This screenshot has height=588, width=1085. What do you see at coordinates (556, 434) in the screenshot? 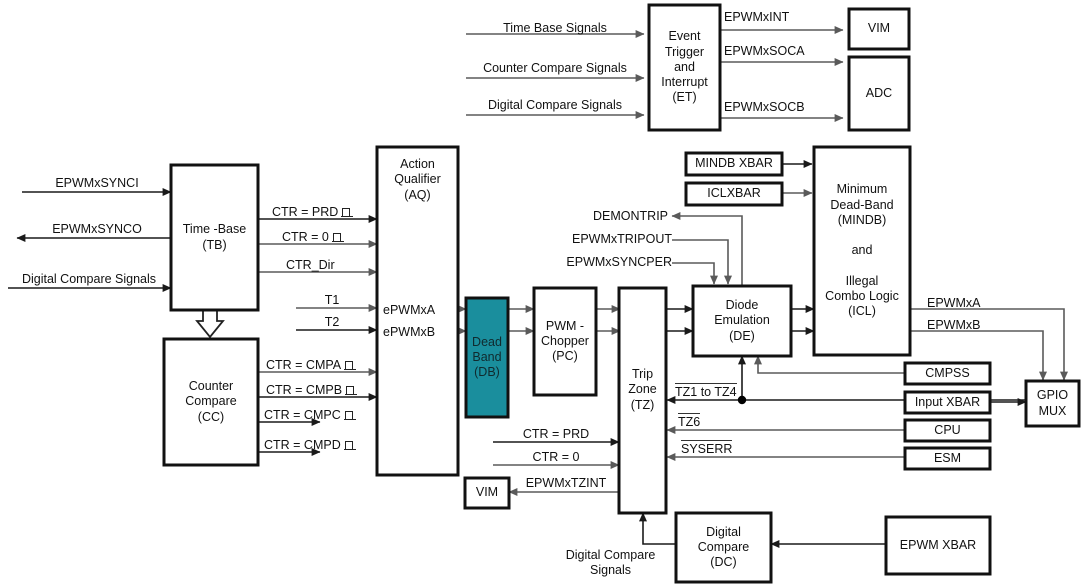
I see `signal-label-ctr-eq-prd-tz: CTR = PRD` at bounding box center [556, 434].